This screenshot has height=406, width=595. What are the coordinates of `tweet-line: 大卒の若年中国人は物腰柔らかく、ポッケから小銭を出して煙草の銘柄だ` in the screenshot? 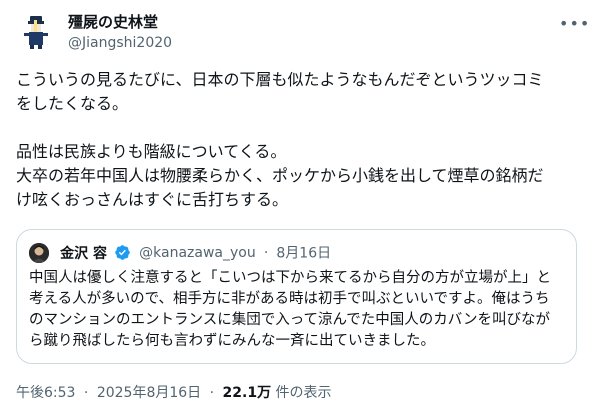 It's located at (280, 175).